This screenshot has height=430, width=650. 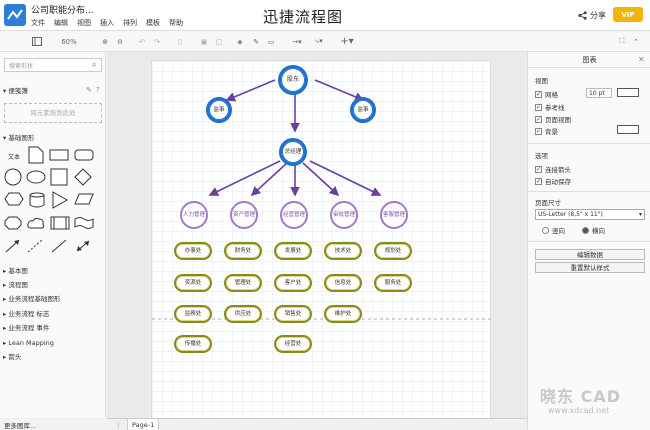 What do you see at coordinates (84, 199) in the screenshot?
I see `parallelogram-shape` at bounding box center [84, 199].